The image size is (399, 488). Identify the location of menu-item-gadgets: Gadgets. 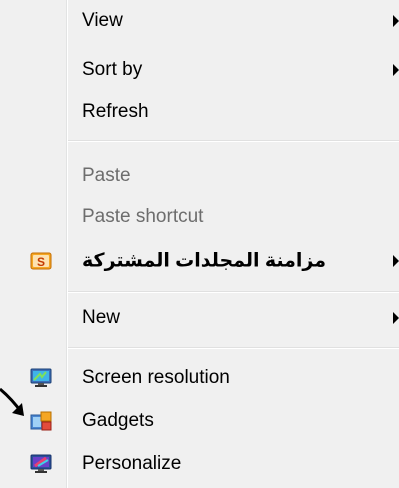
(199, 421).